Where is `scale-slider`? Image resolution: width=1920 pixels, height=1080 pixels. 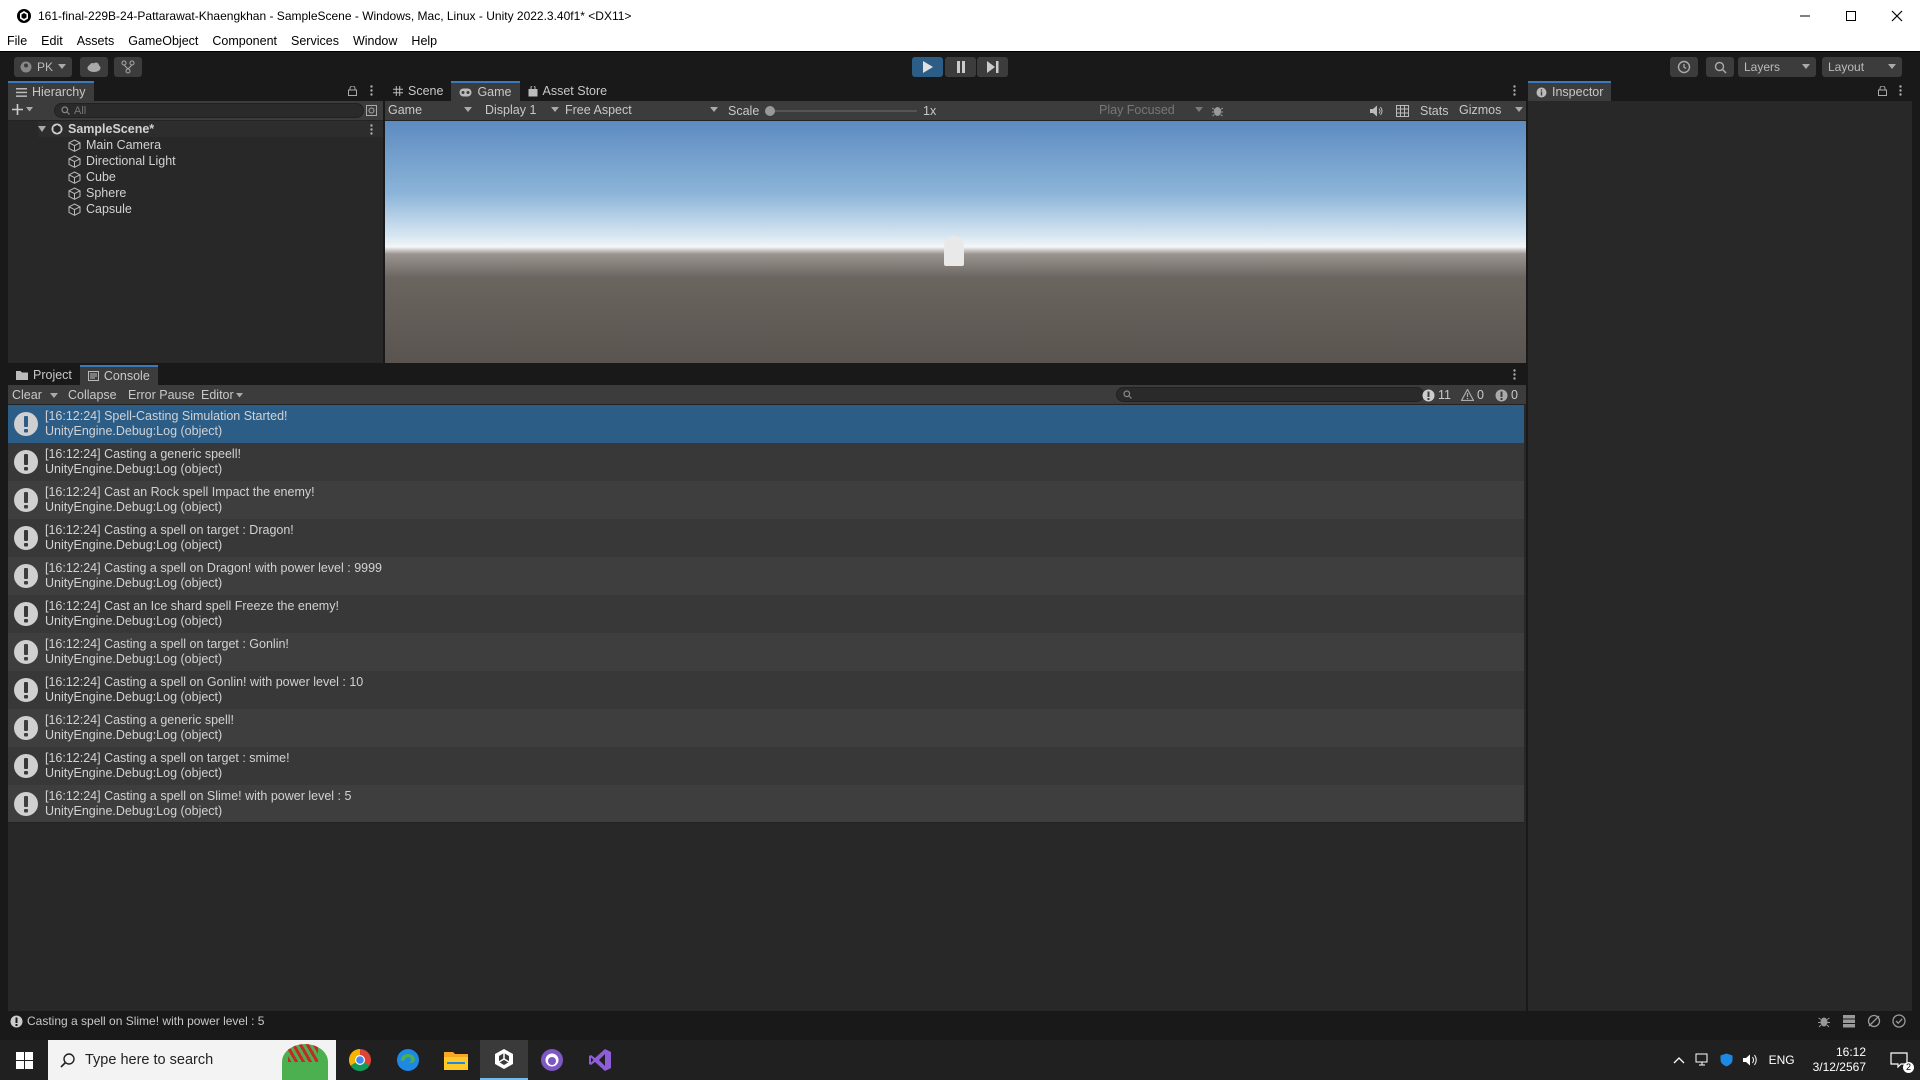
scale-slider is located at coordinates (841, 111).